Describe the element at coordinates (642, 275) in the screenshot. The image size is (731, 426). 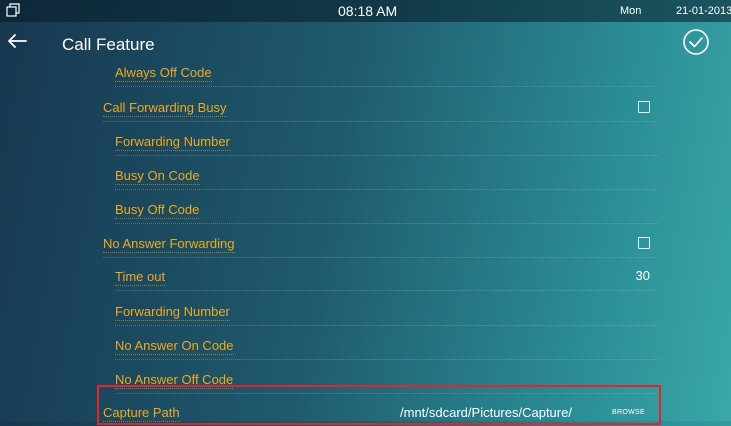
I see `time-out-value: 30` at that location.